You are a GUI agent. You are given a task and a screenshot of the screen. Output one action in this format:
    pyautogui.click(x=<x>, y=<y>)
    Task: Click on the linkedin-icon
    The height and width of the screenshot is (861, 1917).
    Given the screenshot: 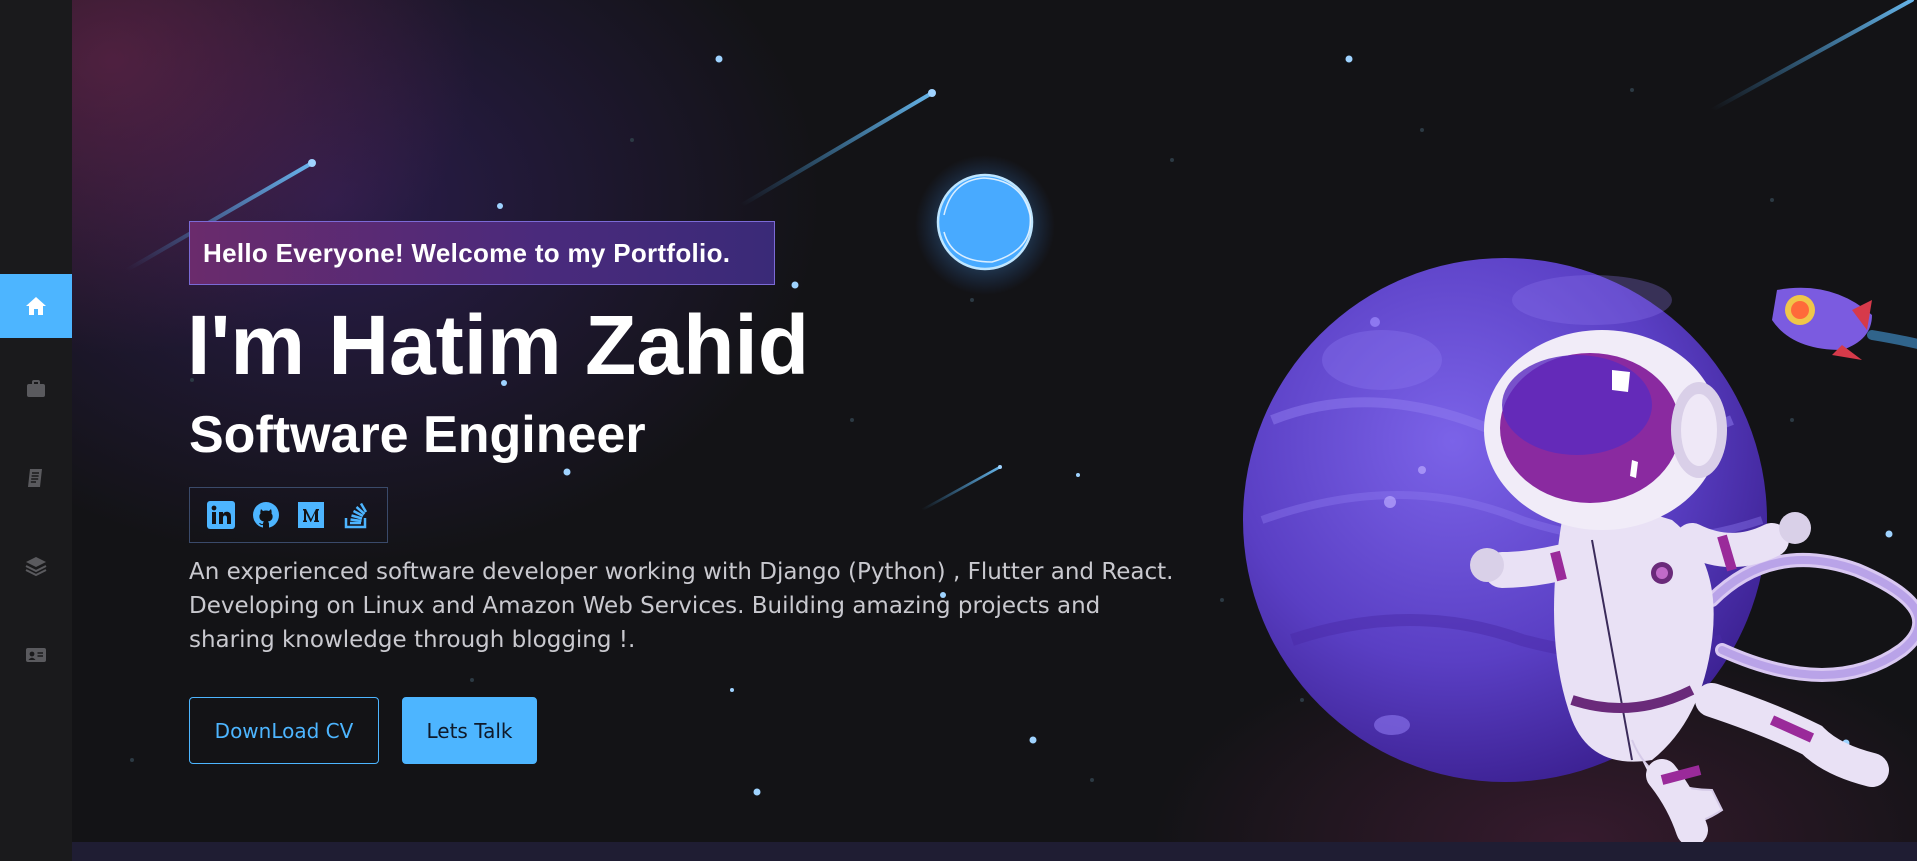 What is the action you would take?
    pyautogui.click(x=220, y=515)
    